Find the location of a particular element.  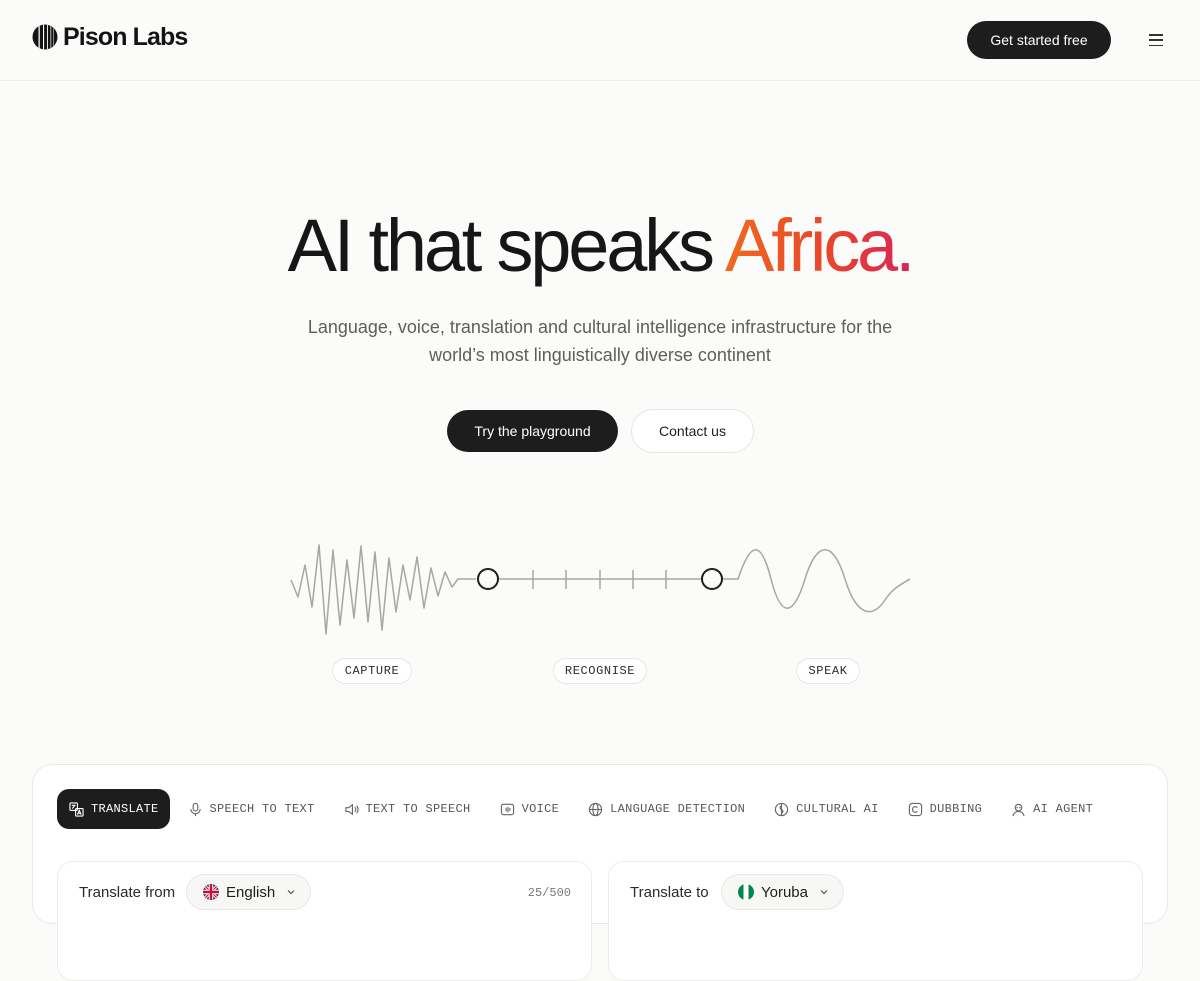

capture-waveform is located at coordinates (383, 589).